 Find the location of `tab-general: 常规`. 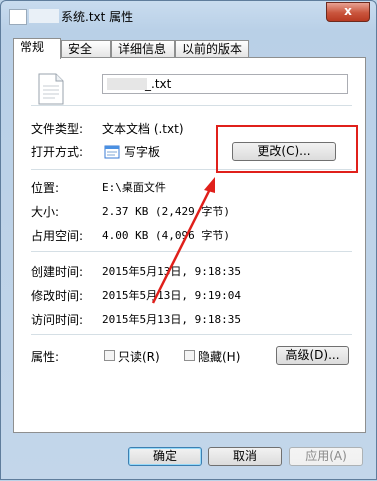

tab-general: 常规 is located at coordinates (37, 48).